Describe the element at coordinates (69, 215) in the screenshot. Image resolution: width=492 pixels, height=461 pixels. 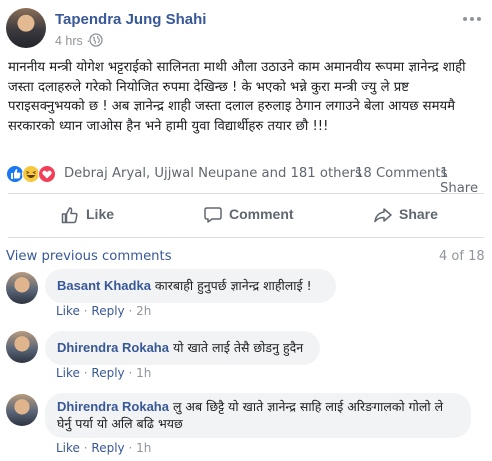
I see `thumbs-up-icon` at that location.